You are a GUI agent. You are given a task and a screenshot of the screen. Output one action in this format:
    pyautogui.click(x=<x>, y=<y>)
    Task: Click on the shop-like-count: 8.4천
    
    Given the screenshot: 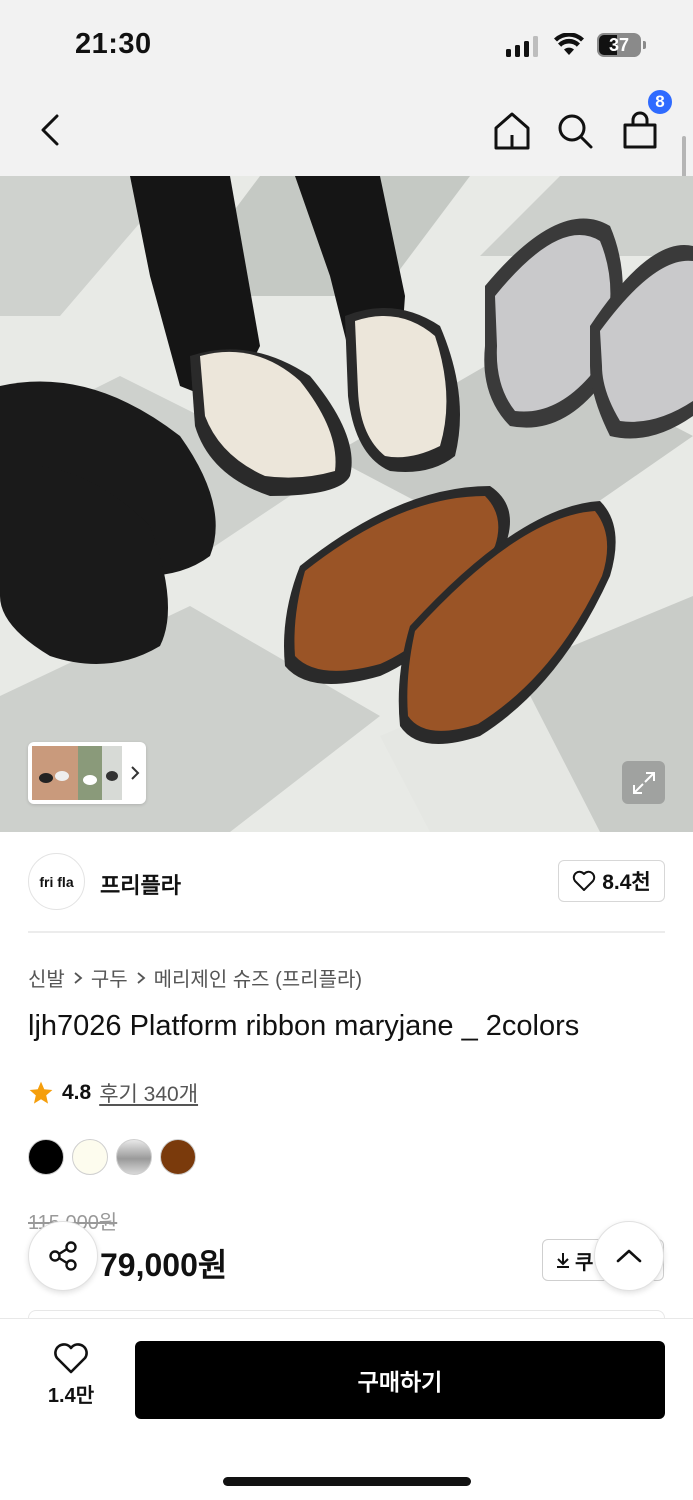 What is the action you would take?
    pyautogui.click(x=626, y=882)
    